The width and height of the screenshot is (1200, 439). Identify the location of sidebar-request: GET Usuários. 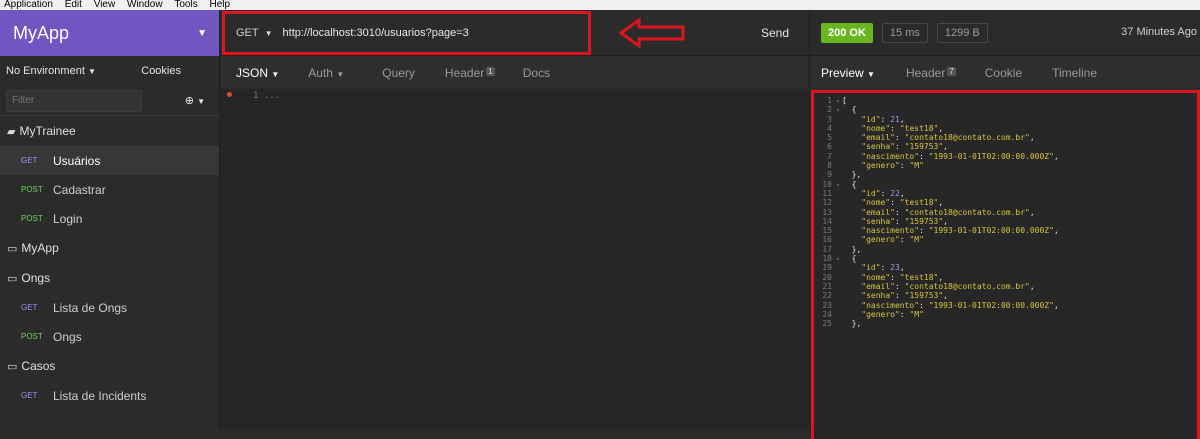
(109, 160).